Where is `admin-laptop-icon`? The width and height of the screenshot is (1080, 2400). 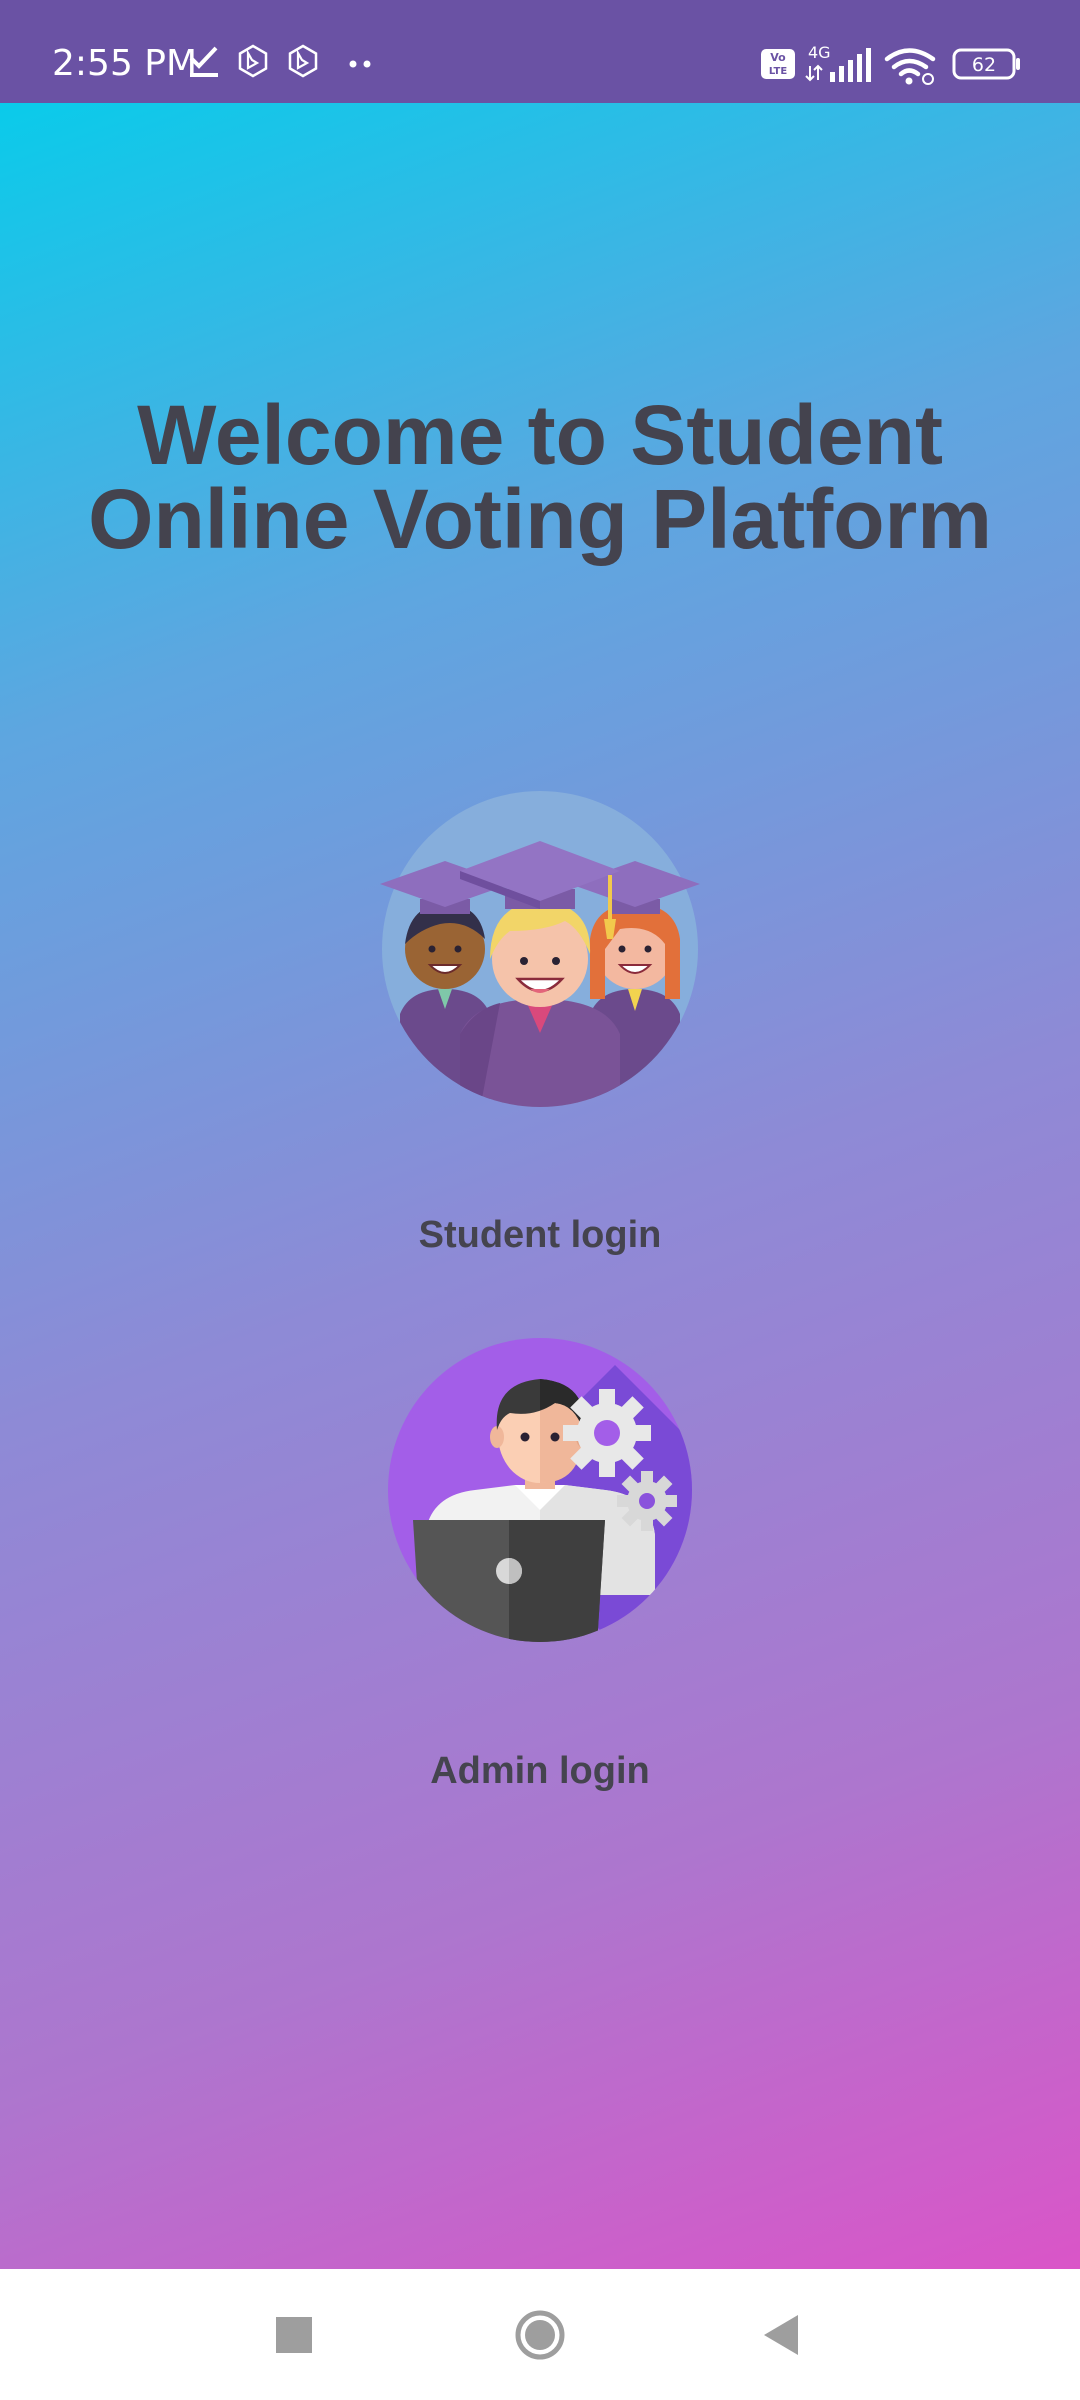 admin-laptop-icon is located at coordinates (540, 1490).